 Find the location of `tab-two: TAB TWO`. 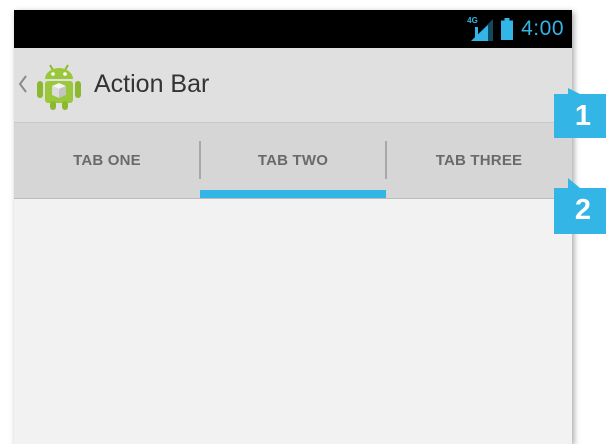

tab-two: TAB TWO is located at coordinates (293, 160).